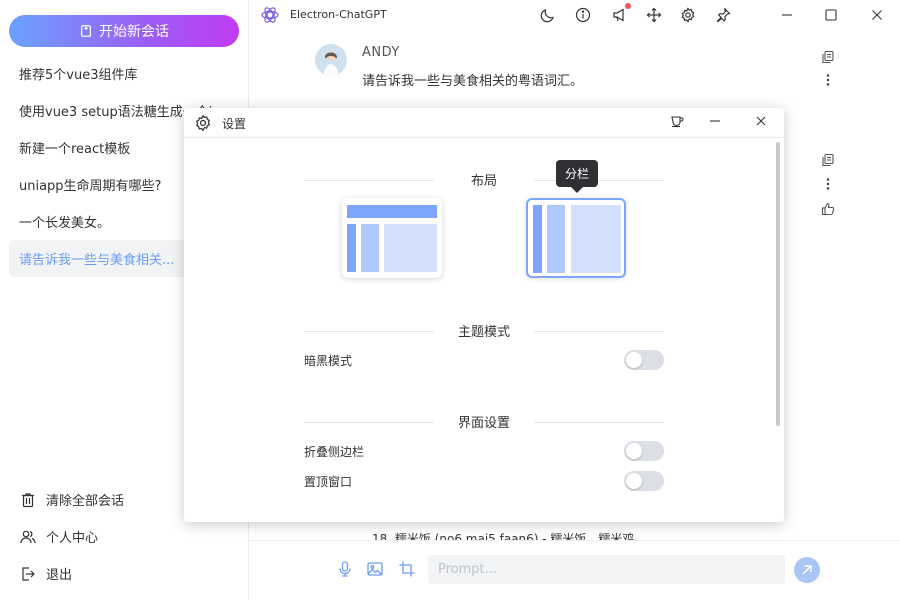 This screenshot has width=900, height=600. What do you see at coordinates (381, 52) in the screenshot?
I see `message-author: ANDY` at bounding box center [381, 52].